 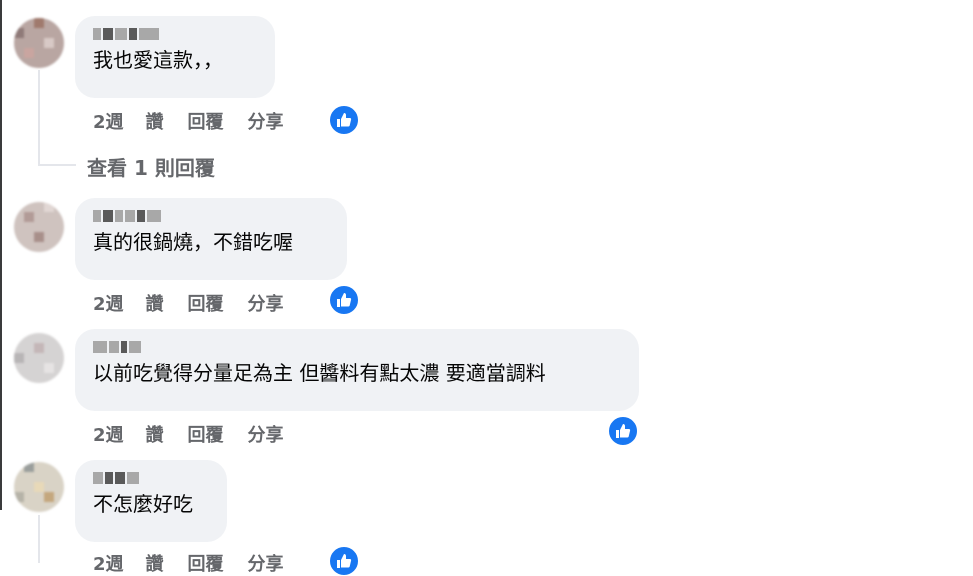 I want to click on comment-bubble: 不怎麼好吃, so click(x=151, y=501).